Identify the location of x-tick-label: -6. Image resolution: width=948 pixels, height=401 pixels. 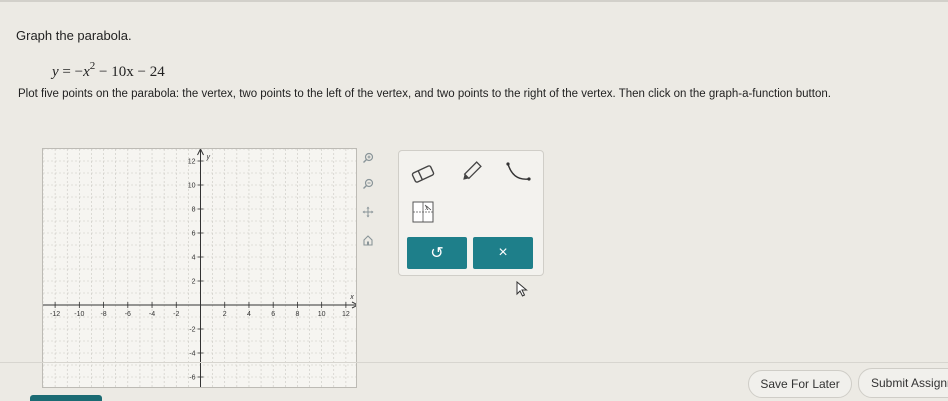
(128, 314).